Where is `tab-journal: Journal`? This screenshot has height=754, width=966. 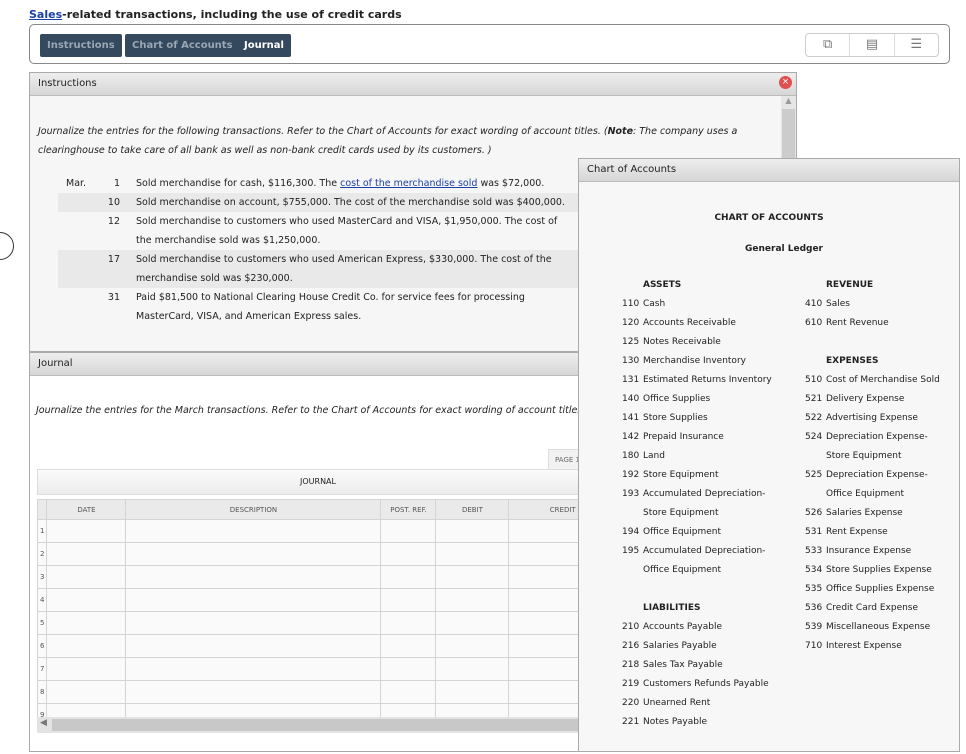
tab-journal: Journal is located at coordinates (264, 45).